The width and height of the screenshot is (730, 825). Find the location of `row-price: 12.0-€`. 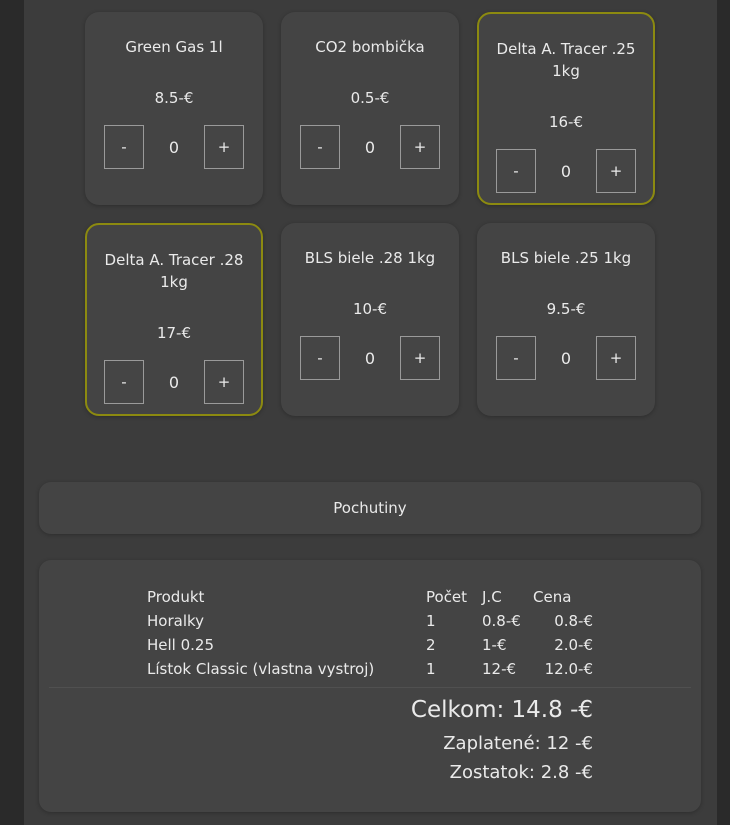

row-price: 12.0-€ is located at coordinates (568, 669).